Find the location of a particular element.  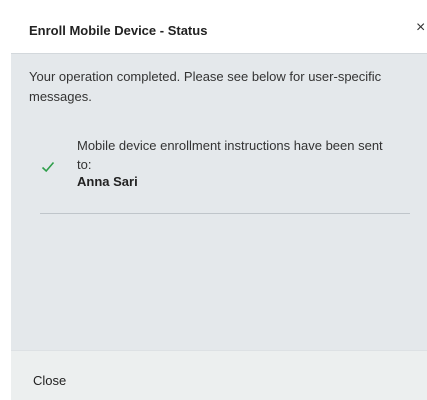

close-button: Close is located at coordinates (49, 380).